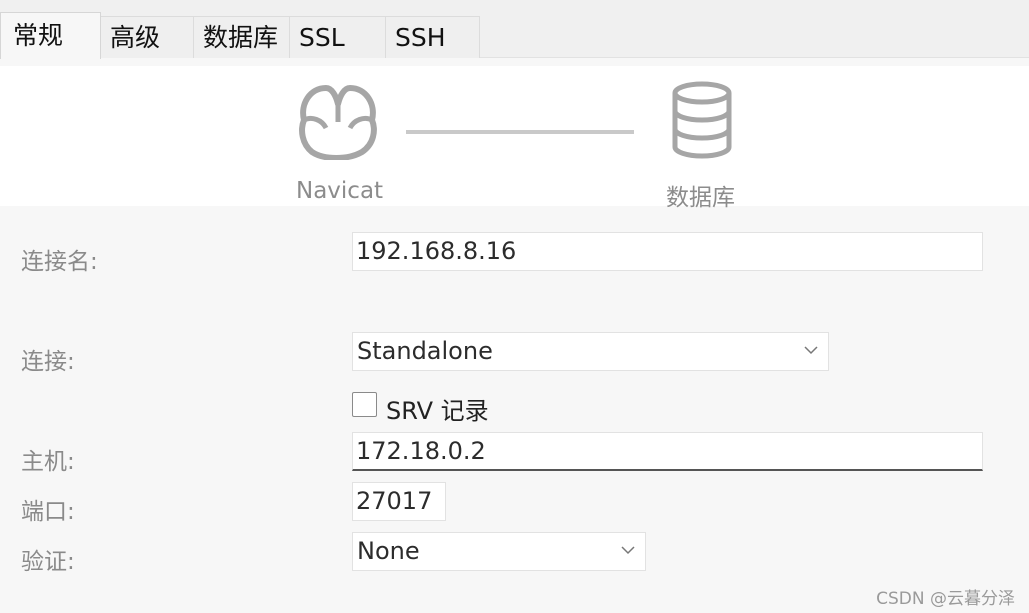  What do you see at coordinates (59, 262) in the screenshot?
I see `connection-name-label: 连接名:` at bounding box center [59, 262].